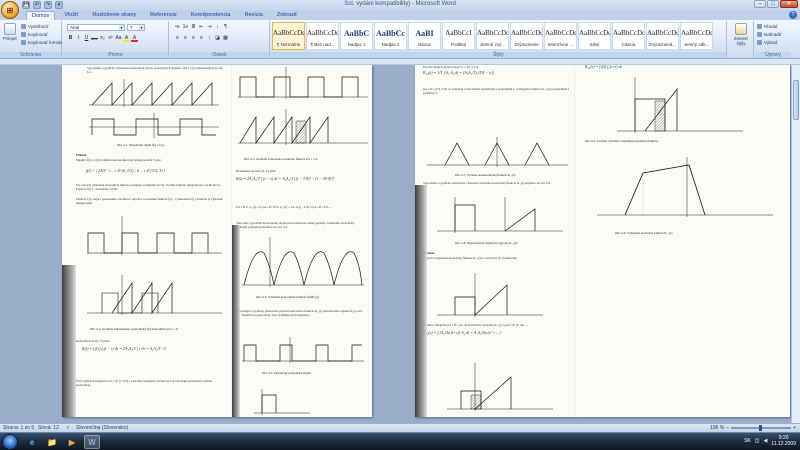 This screenshot has width=800, height=450. What do you see at coordinates (92, 442) in the screenshot?
I see `word-icon: W` at bounding box center [92, 442].